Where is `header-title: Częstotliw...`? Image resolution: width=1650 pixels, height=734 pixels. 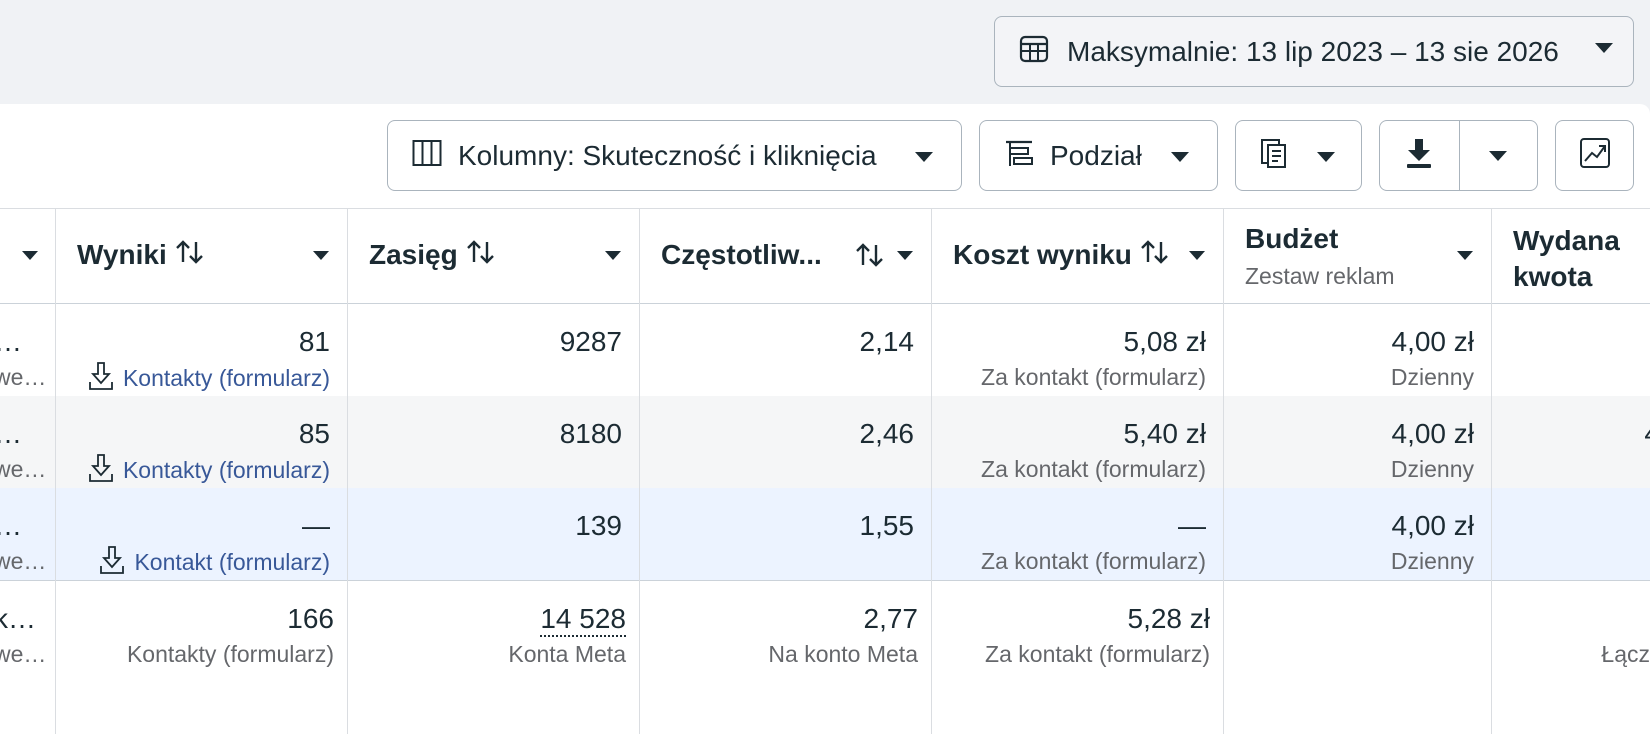 header-title: Częstotliw... is located at coordinates (741, 254).